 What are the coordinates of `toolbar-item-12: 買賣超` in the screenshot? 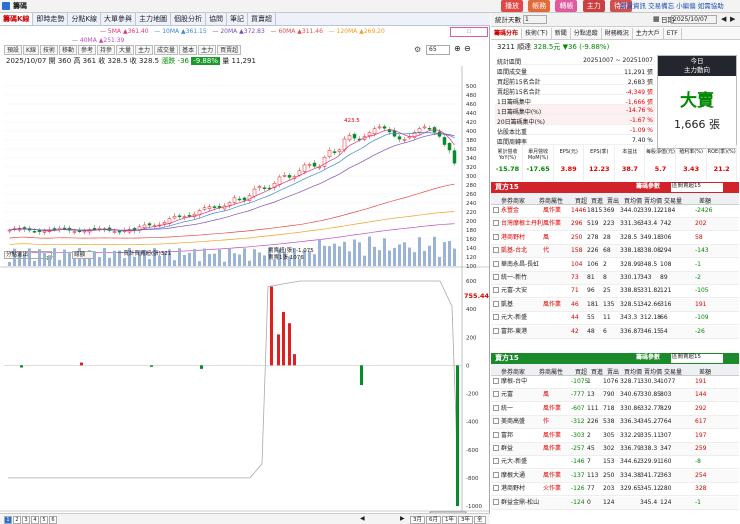 It's located at (229, 50).